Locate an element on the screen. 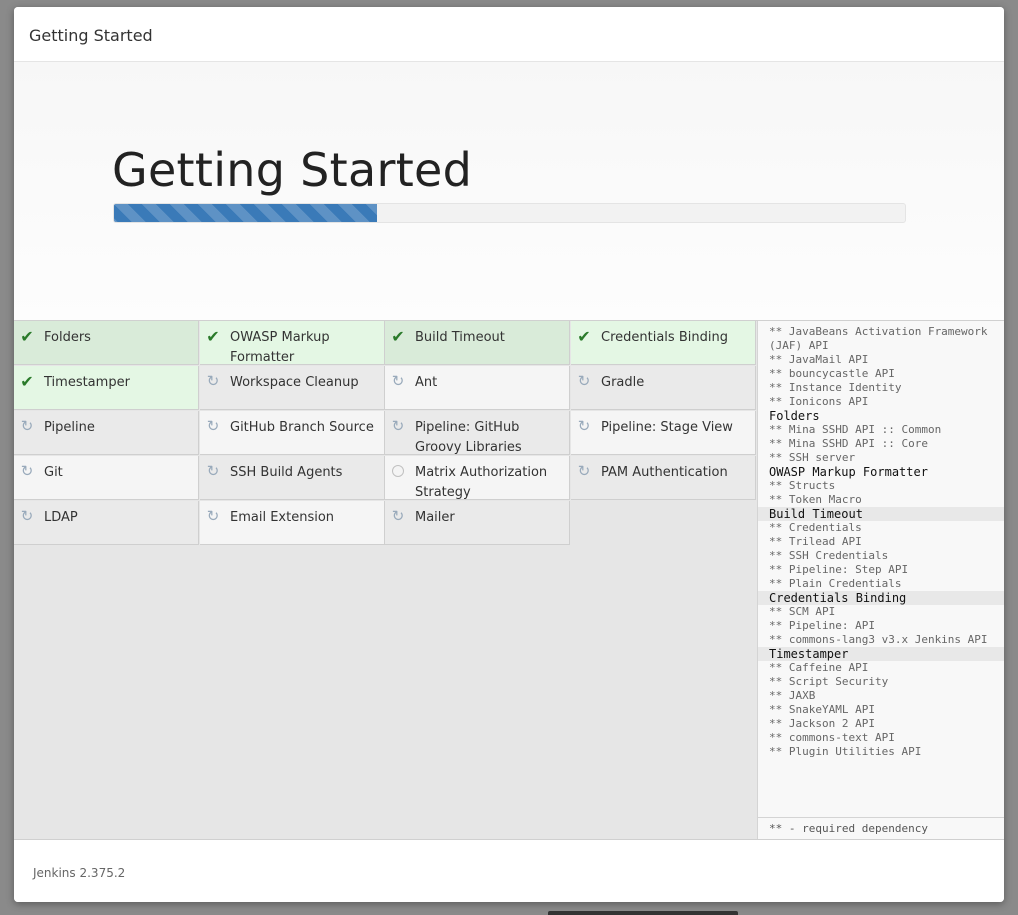 The height and width of the screenshot is (915, 1018). dependency-line: ** Script Security is located at coordinates (829, 681).